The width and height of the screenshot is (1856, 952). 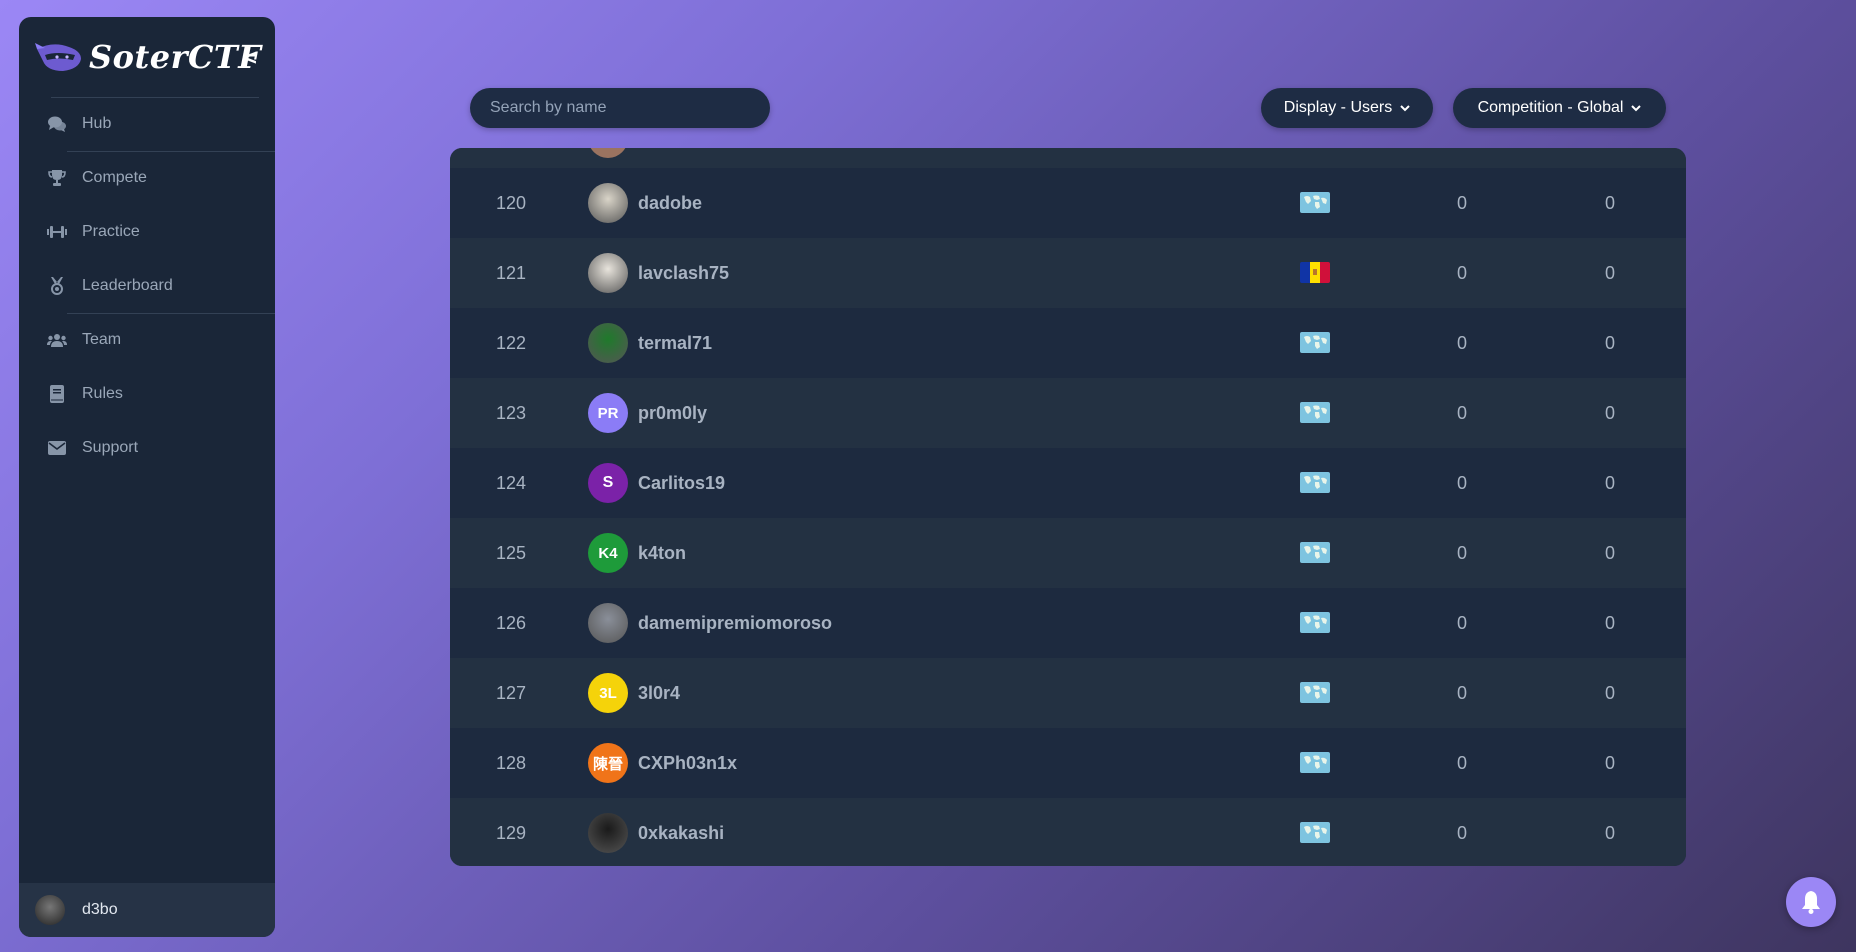 I want to click on brand: SoterCTF, so click(x=148, y=57).